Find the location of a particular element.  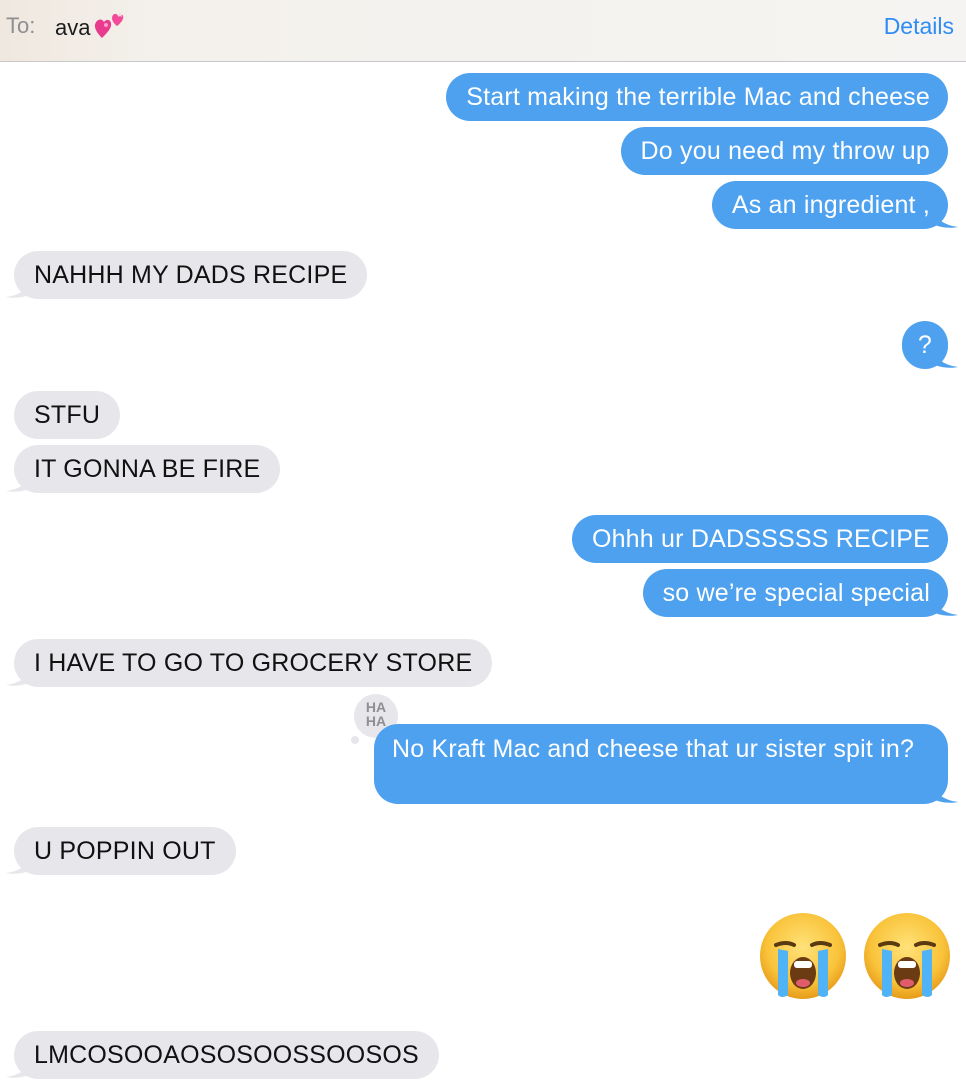

details-button: Details is located at coordinates (919, 26).